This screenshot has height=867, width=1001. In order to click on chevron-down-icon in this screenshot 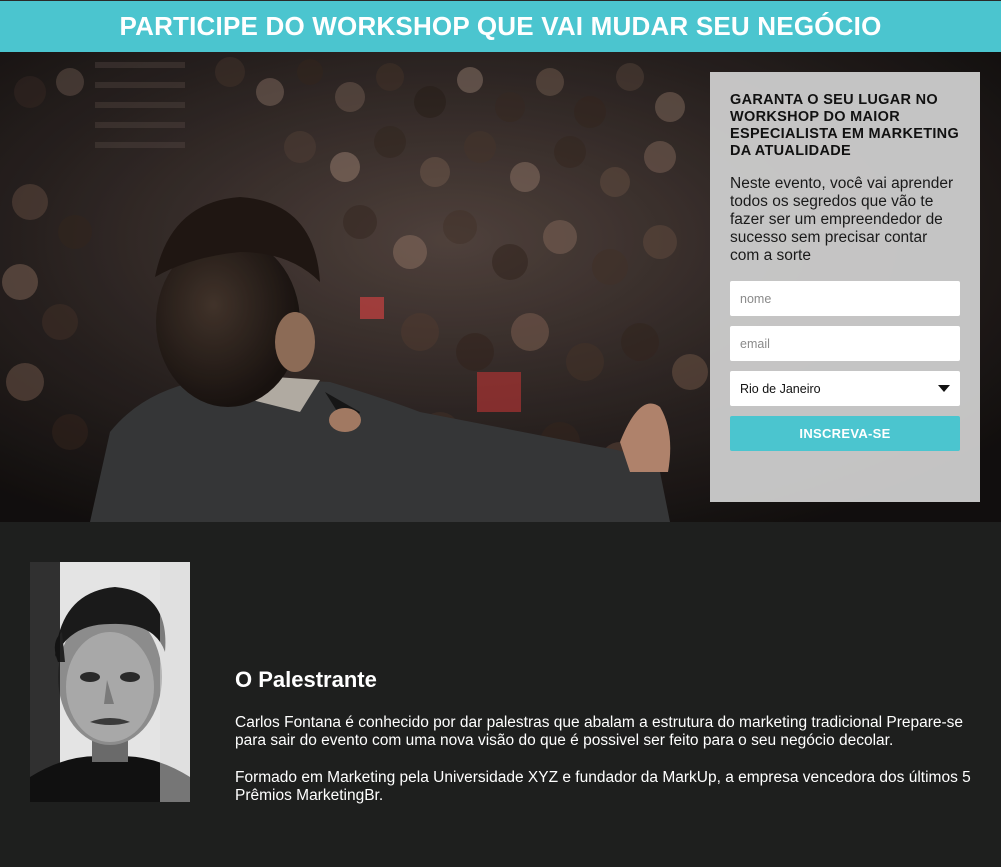, I will do `click(944, 388)`.